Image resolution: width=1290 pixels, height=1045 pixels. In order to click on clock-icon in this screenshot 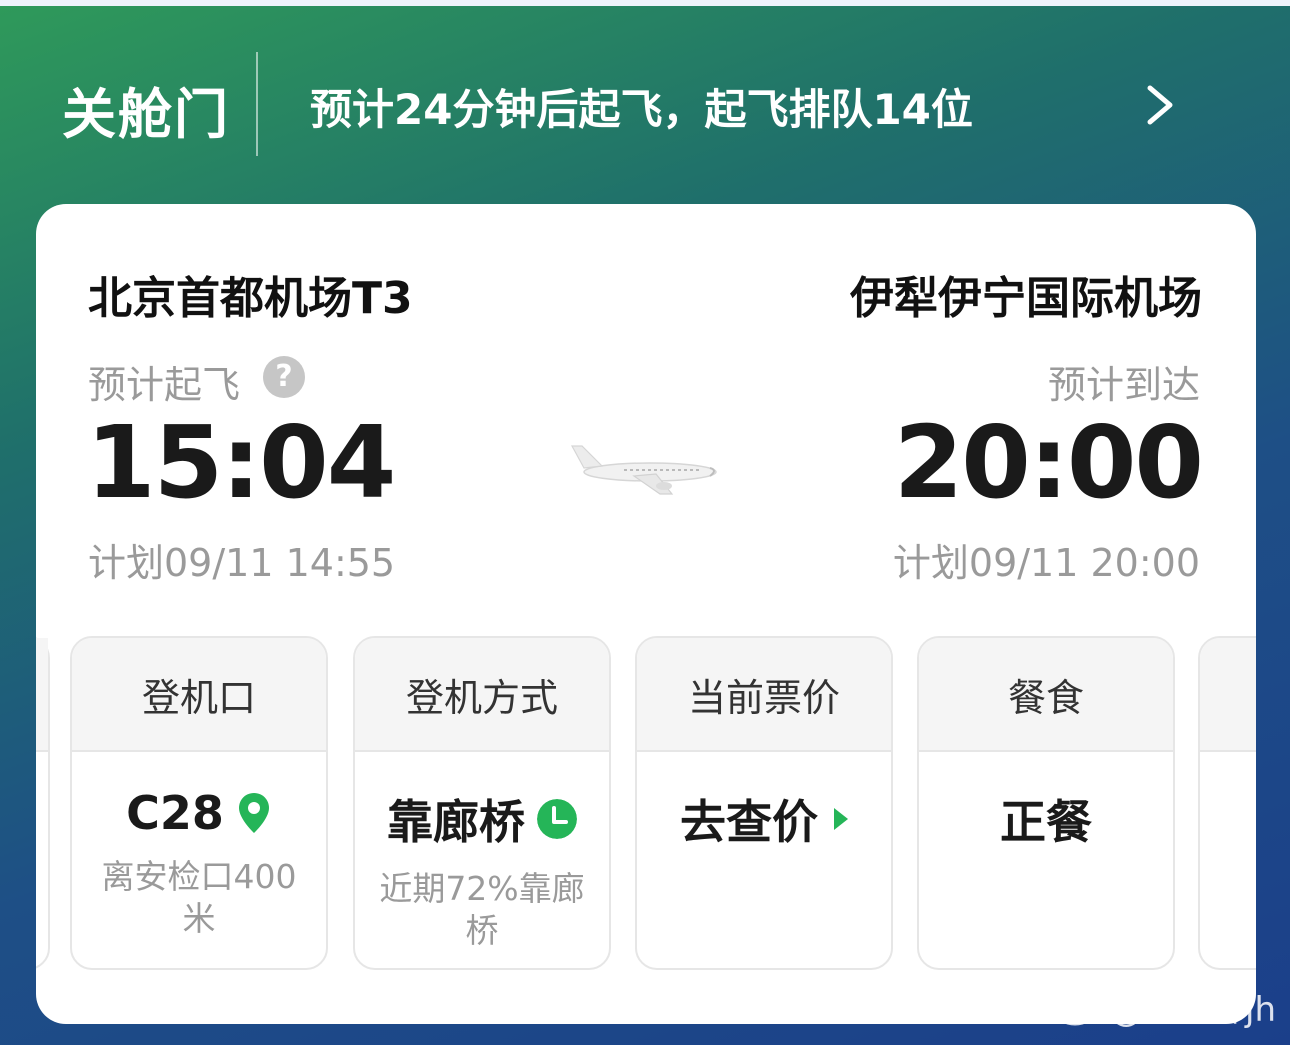, I will do `click(557, 819)`.